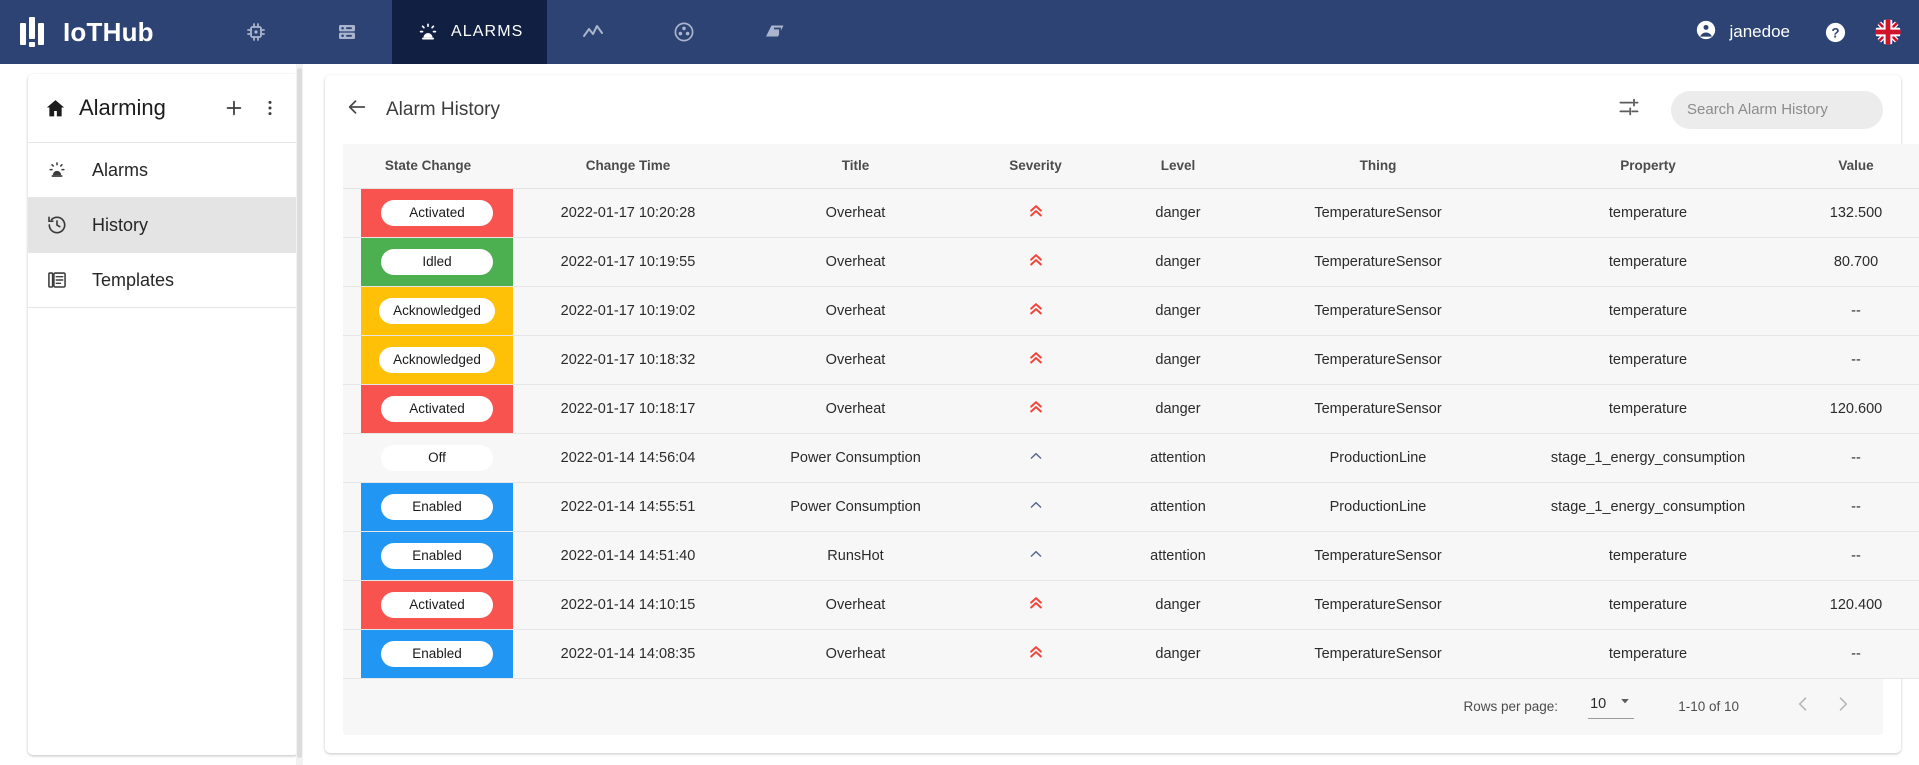  Describe the element at coordinates (163, 224) in the screenshot. I see `sidebar-item-history: History` at that location.